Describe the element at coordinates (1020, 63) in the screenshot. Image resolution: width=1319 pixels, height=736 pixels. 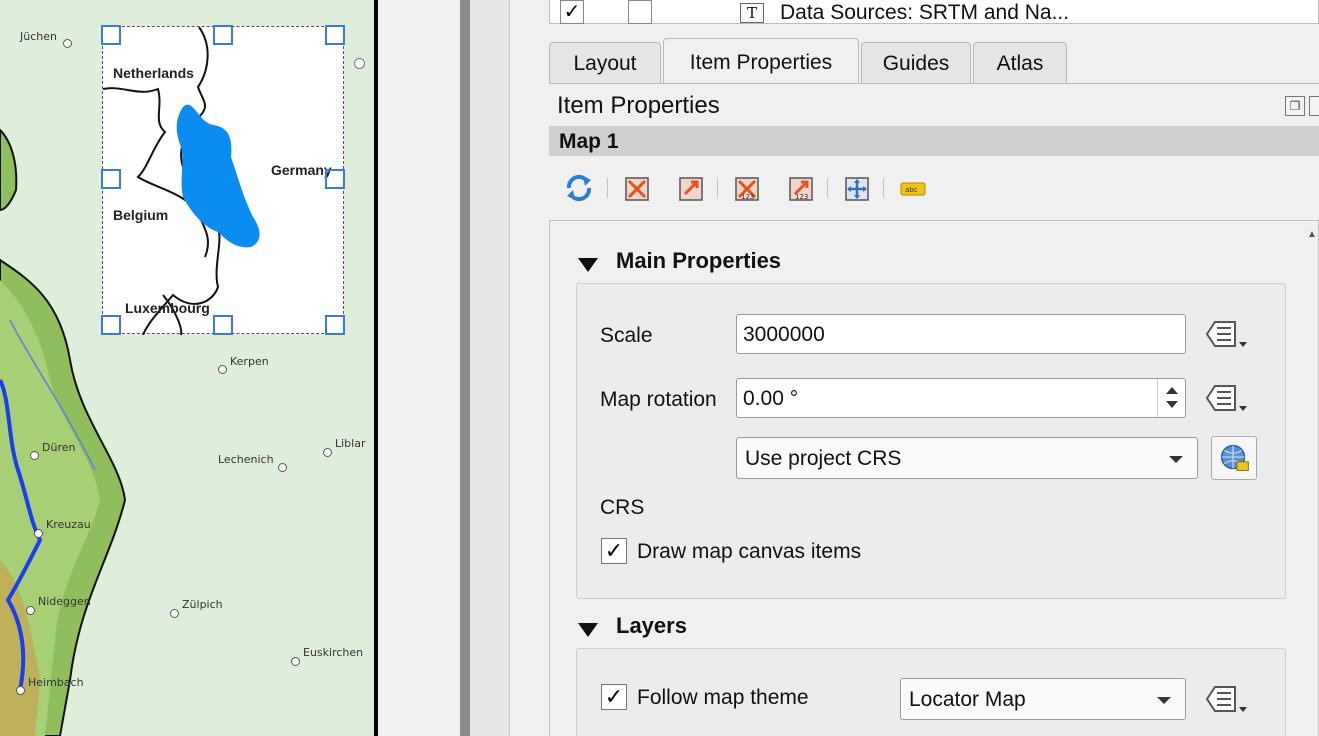
I see `tab-atlas: Atlas` at that location.